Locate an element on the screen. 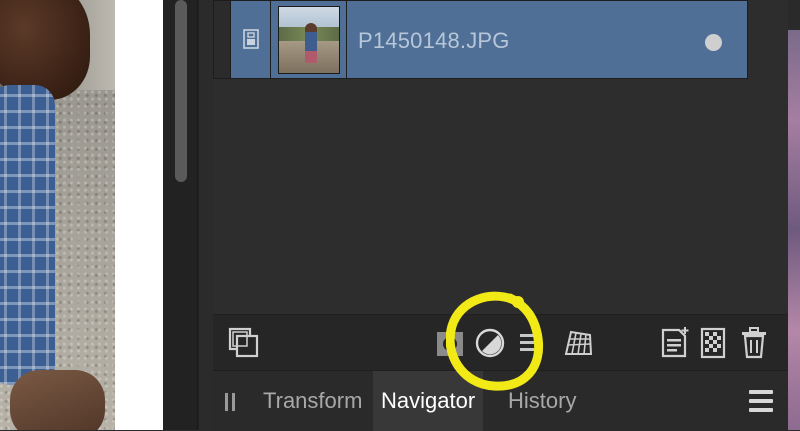  tab-history: History is located at coordinates (542, 401).